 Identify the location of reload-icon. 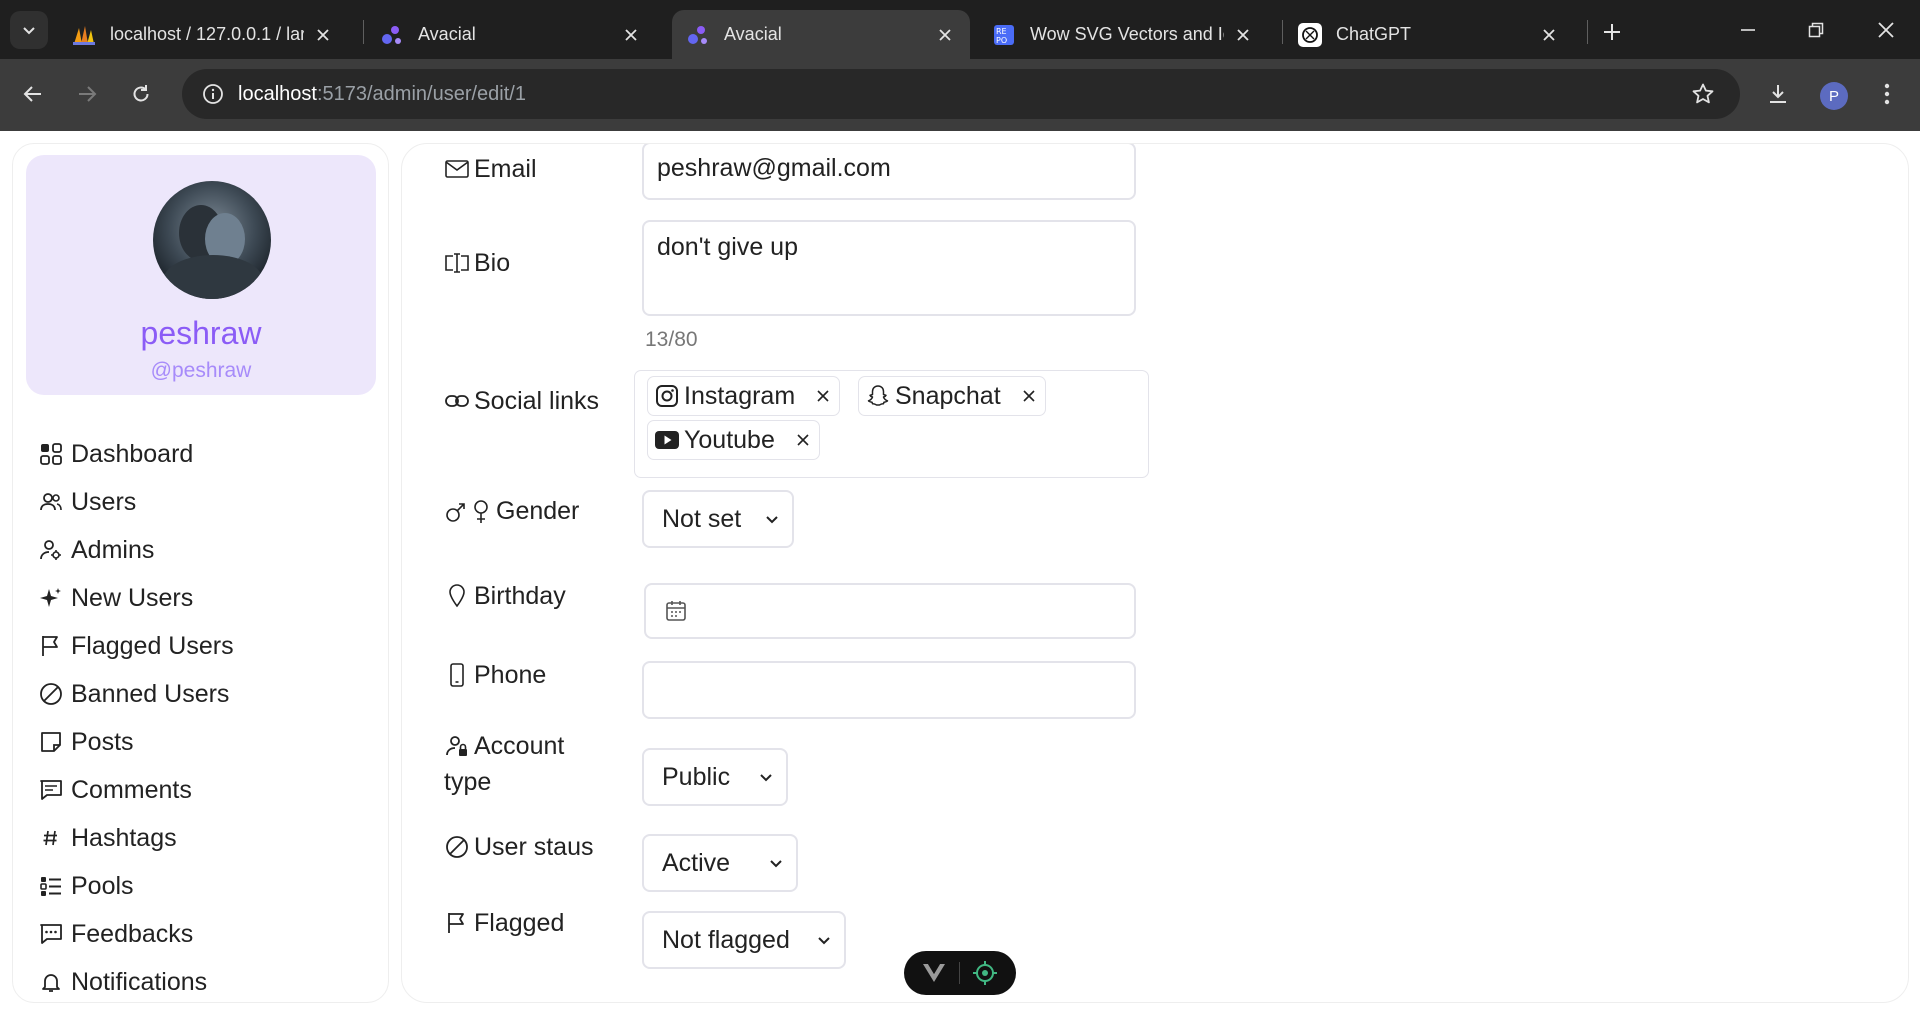
(141, 93).